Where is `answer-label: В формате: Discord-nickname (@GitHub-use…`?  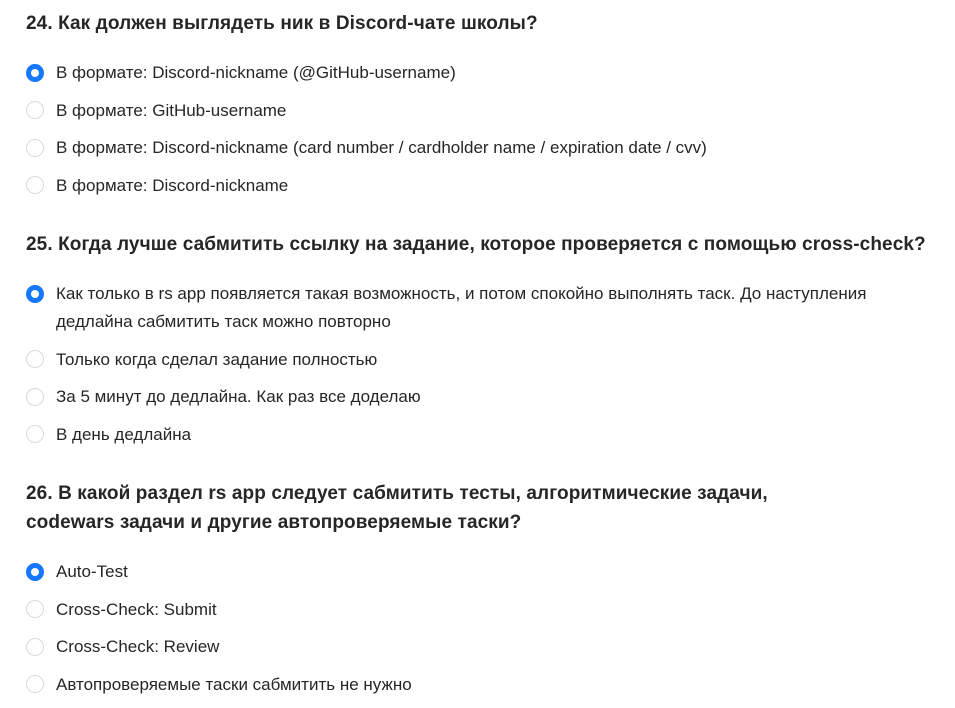
answer-label: В формате: Discord-nickname (@GitHub-use… is located at coordinates (256, 72).